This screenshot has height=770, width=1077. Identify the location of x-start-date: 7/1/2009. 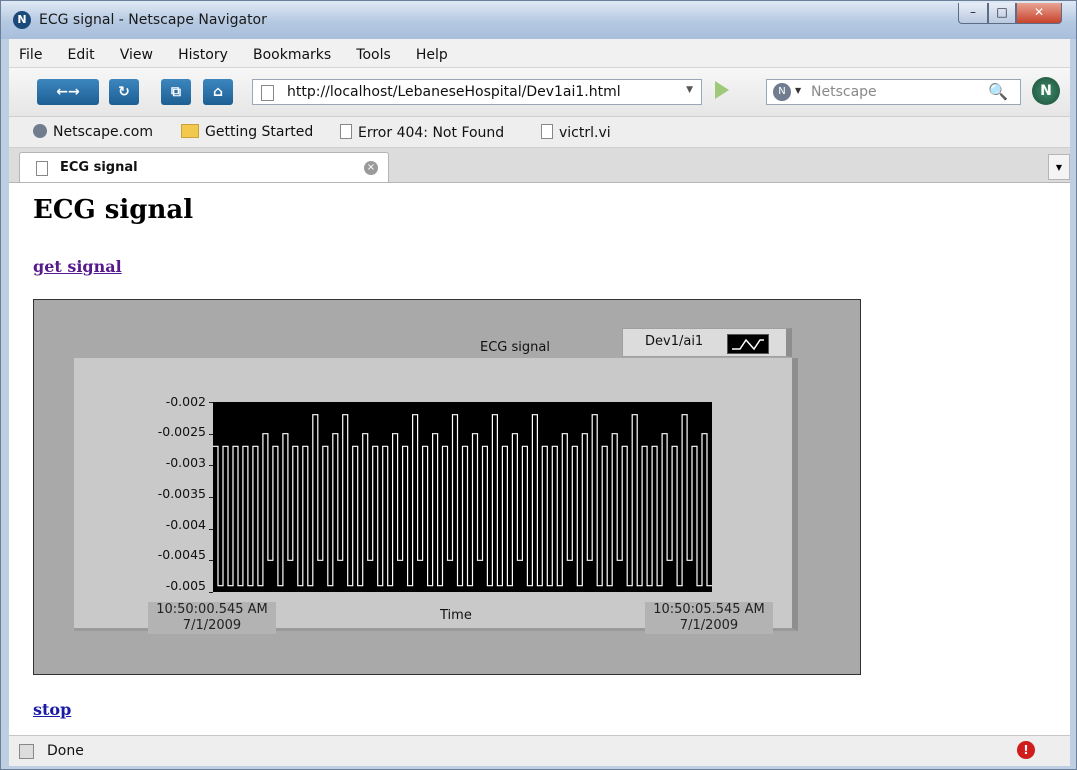
(212, 625).